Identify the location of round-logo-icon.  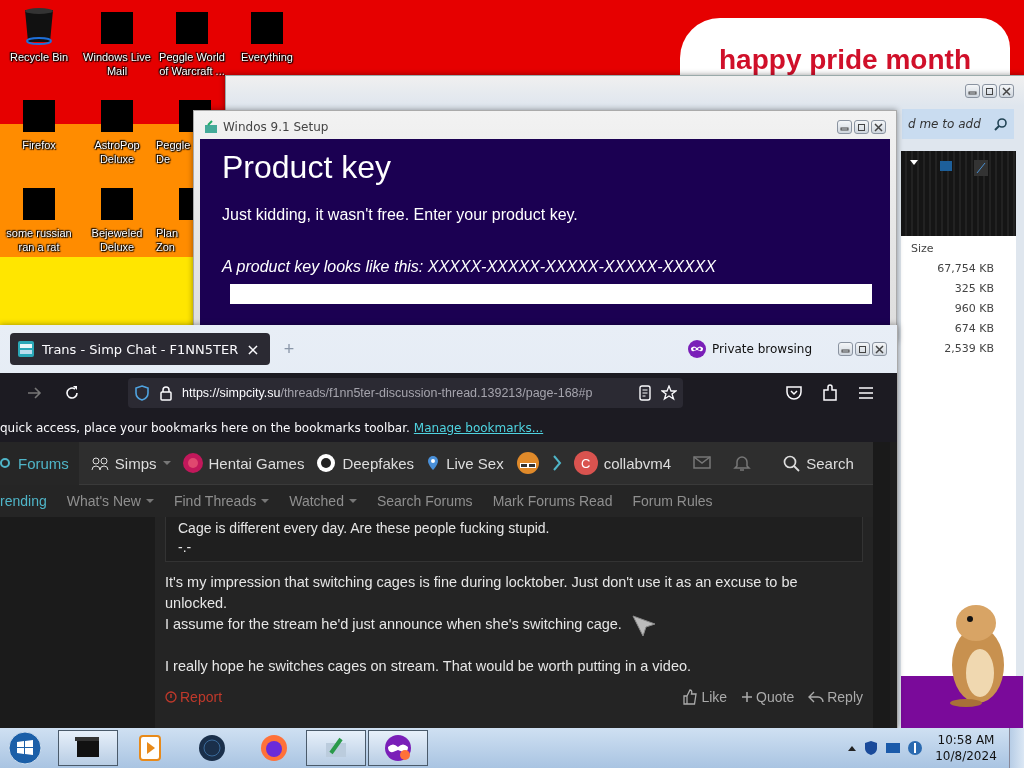
(192, 463).